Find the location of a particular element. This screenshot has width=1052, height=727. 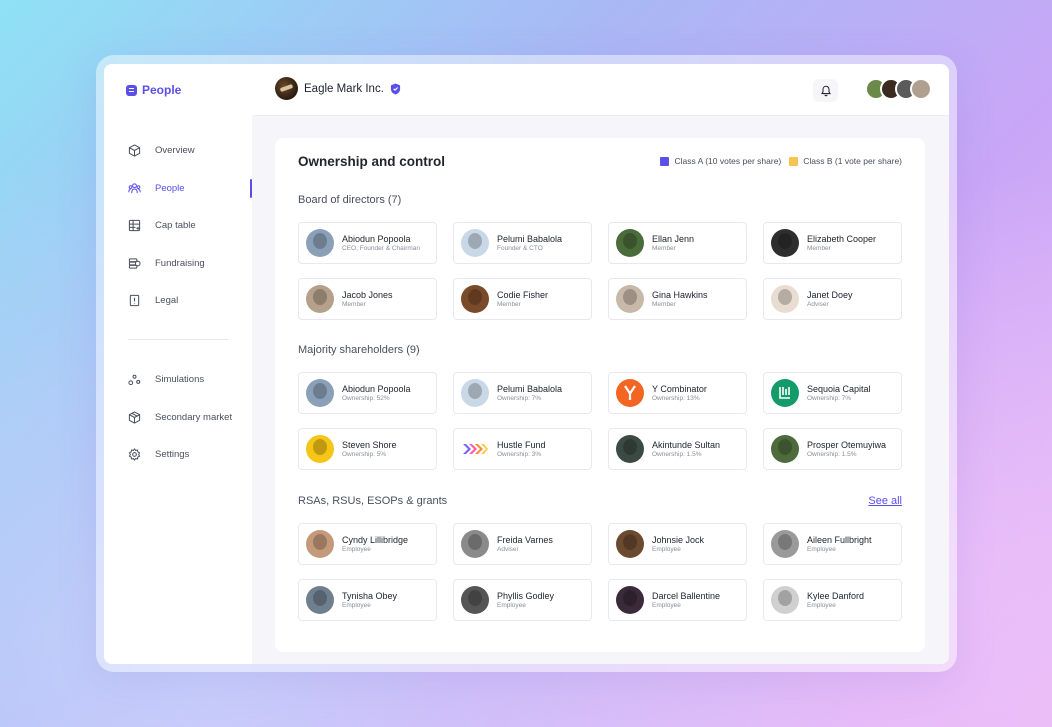

person-card: Cyndy Lillibridge Employee is located at coordinates (367, 544).